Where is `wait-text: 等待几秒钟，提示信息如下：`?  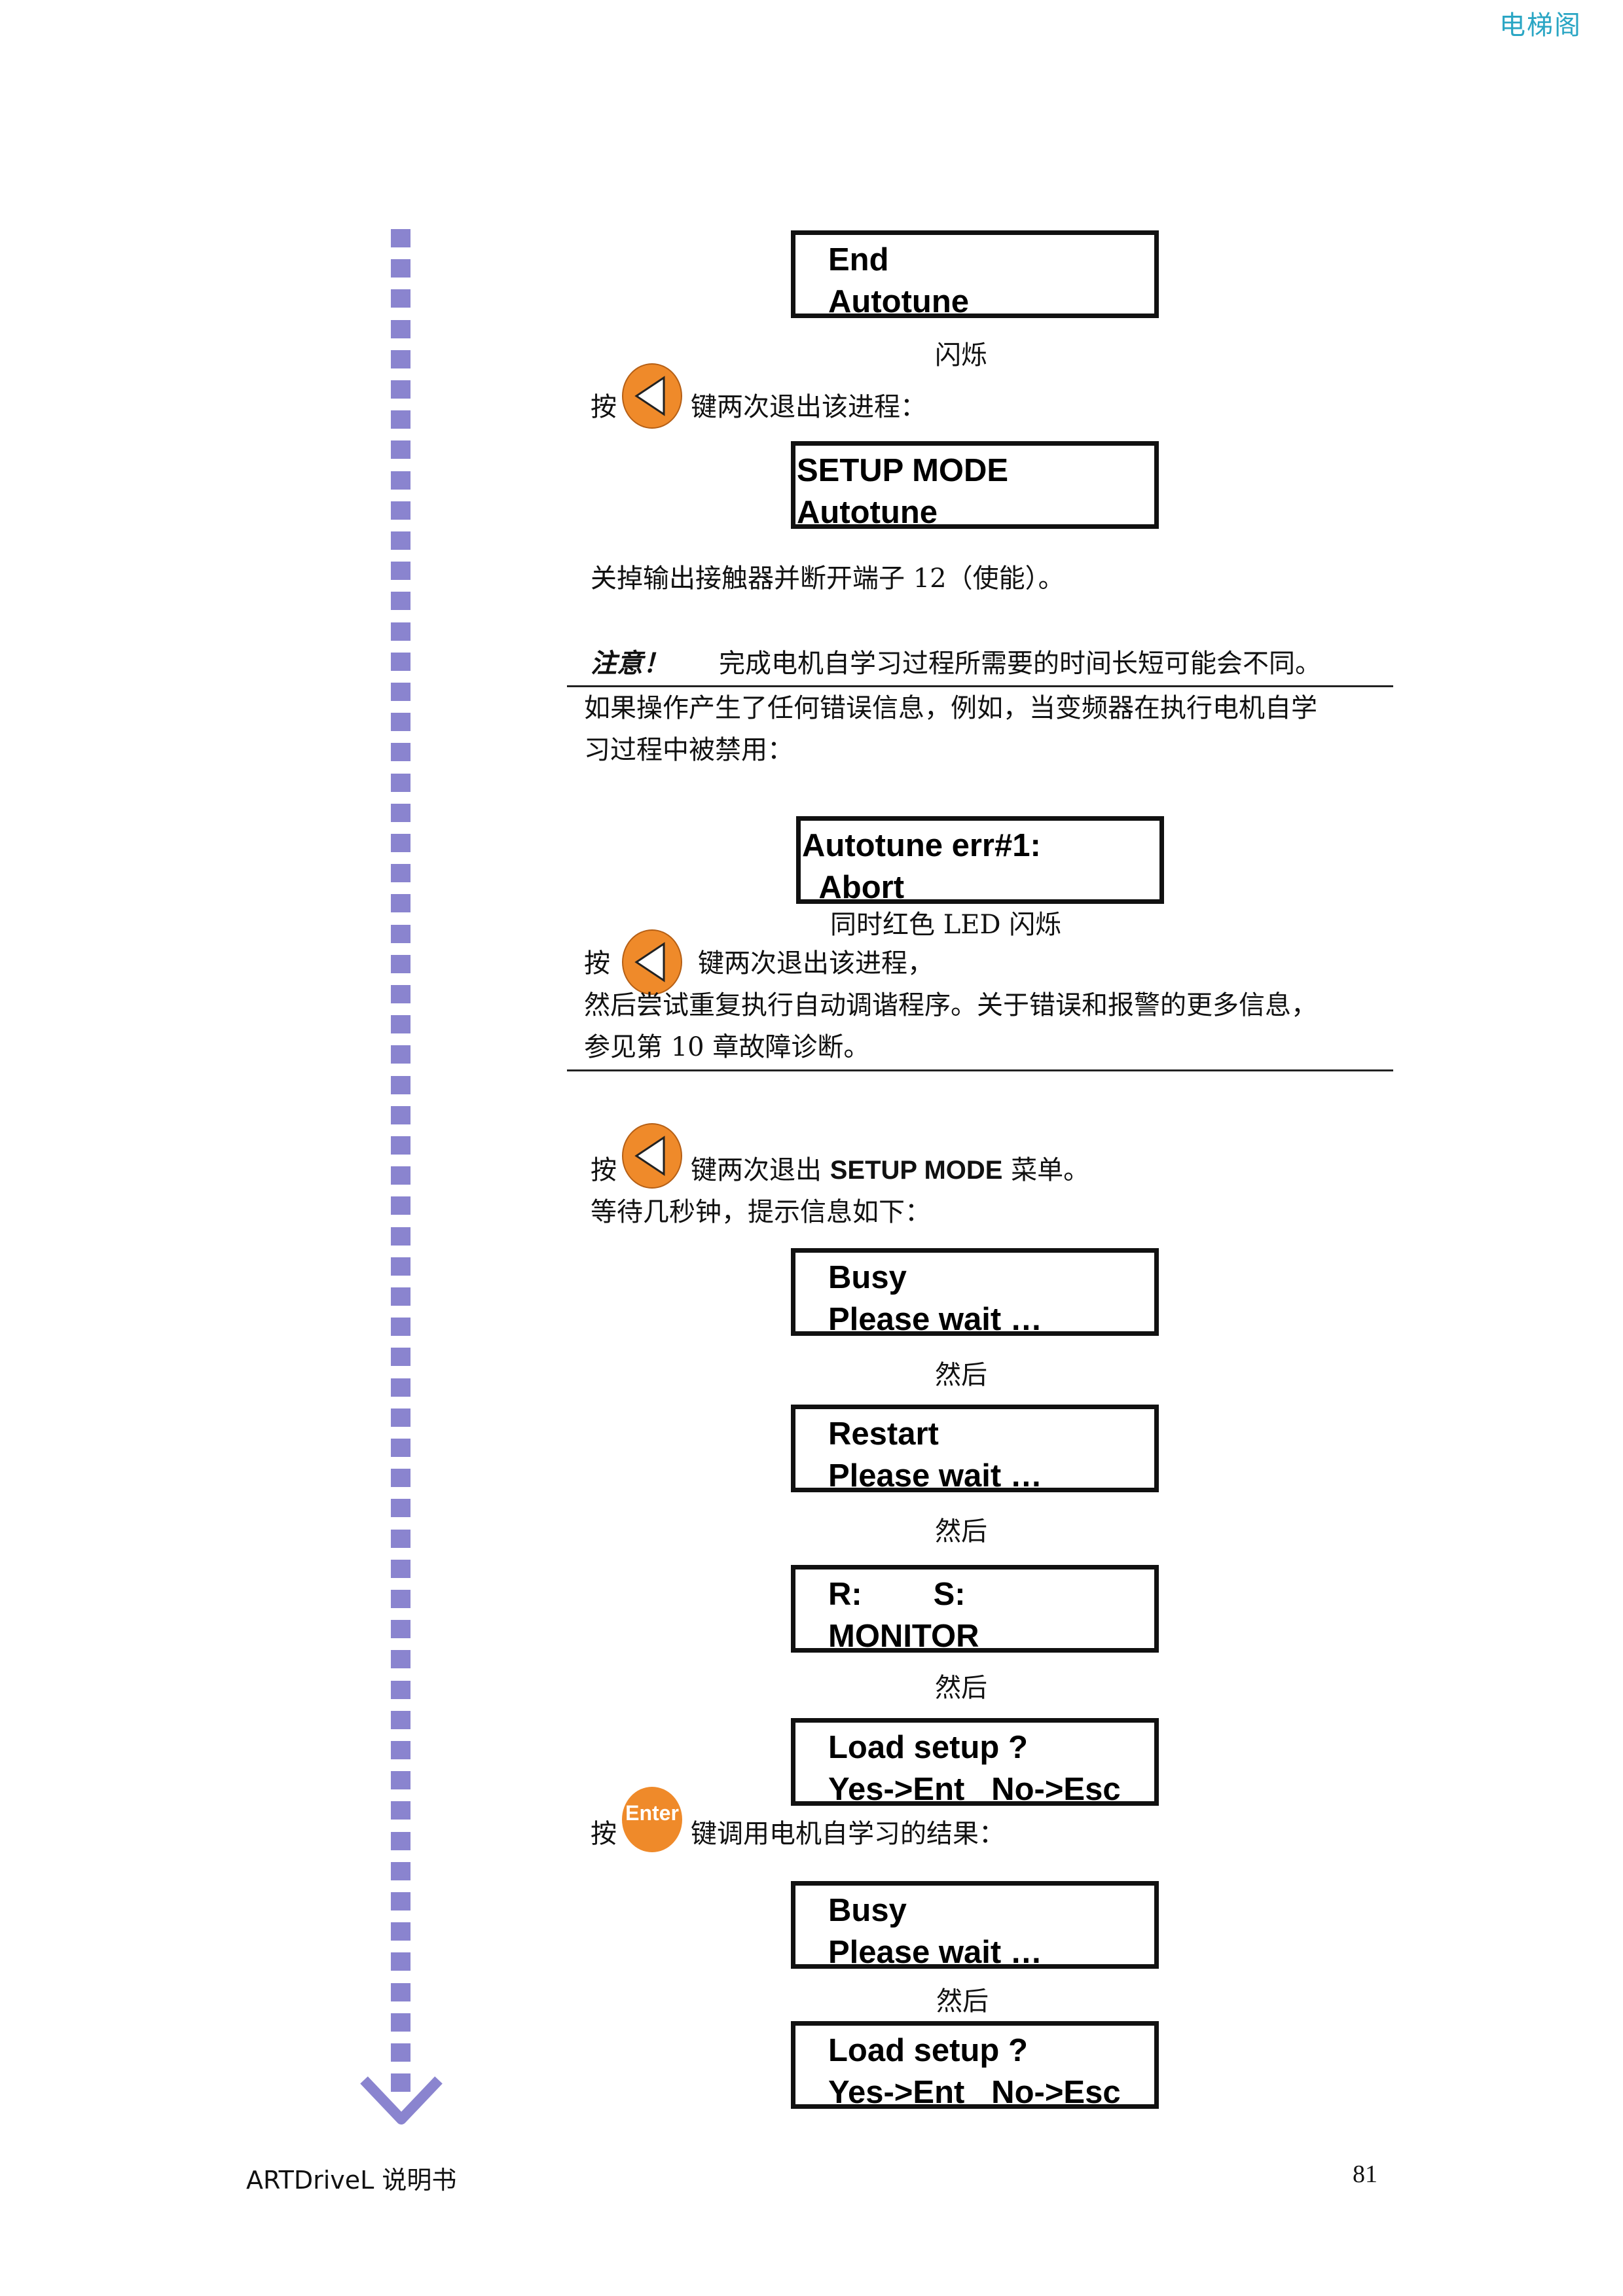 wait-text: 等待几秒钟，提示信息如下： is located at coordinates (761, 1212).